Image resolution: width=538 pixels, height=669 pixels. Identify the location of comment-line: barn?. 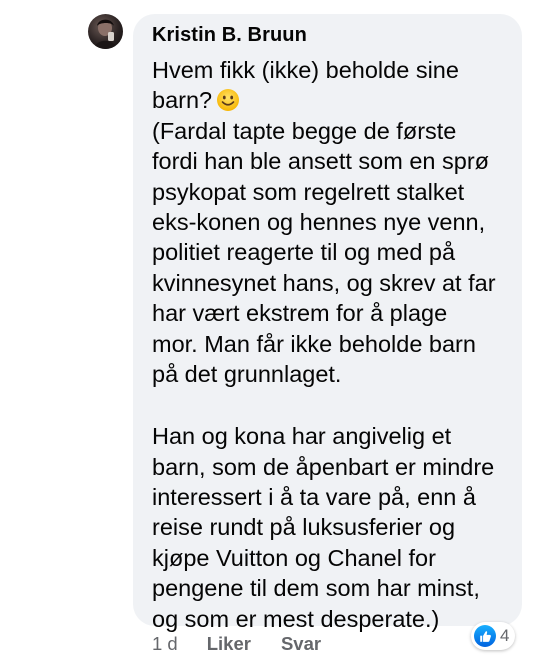
(334, 100).